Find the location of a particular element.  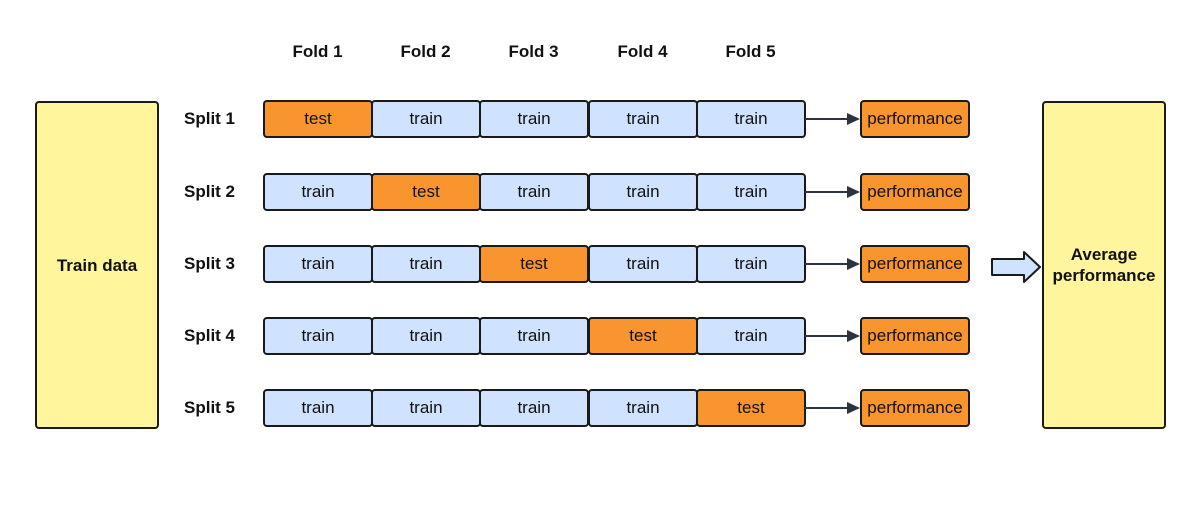

split-label: Split 5 is located at coordinates (210, 407).